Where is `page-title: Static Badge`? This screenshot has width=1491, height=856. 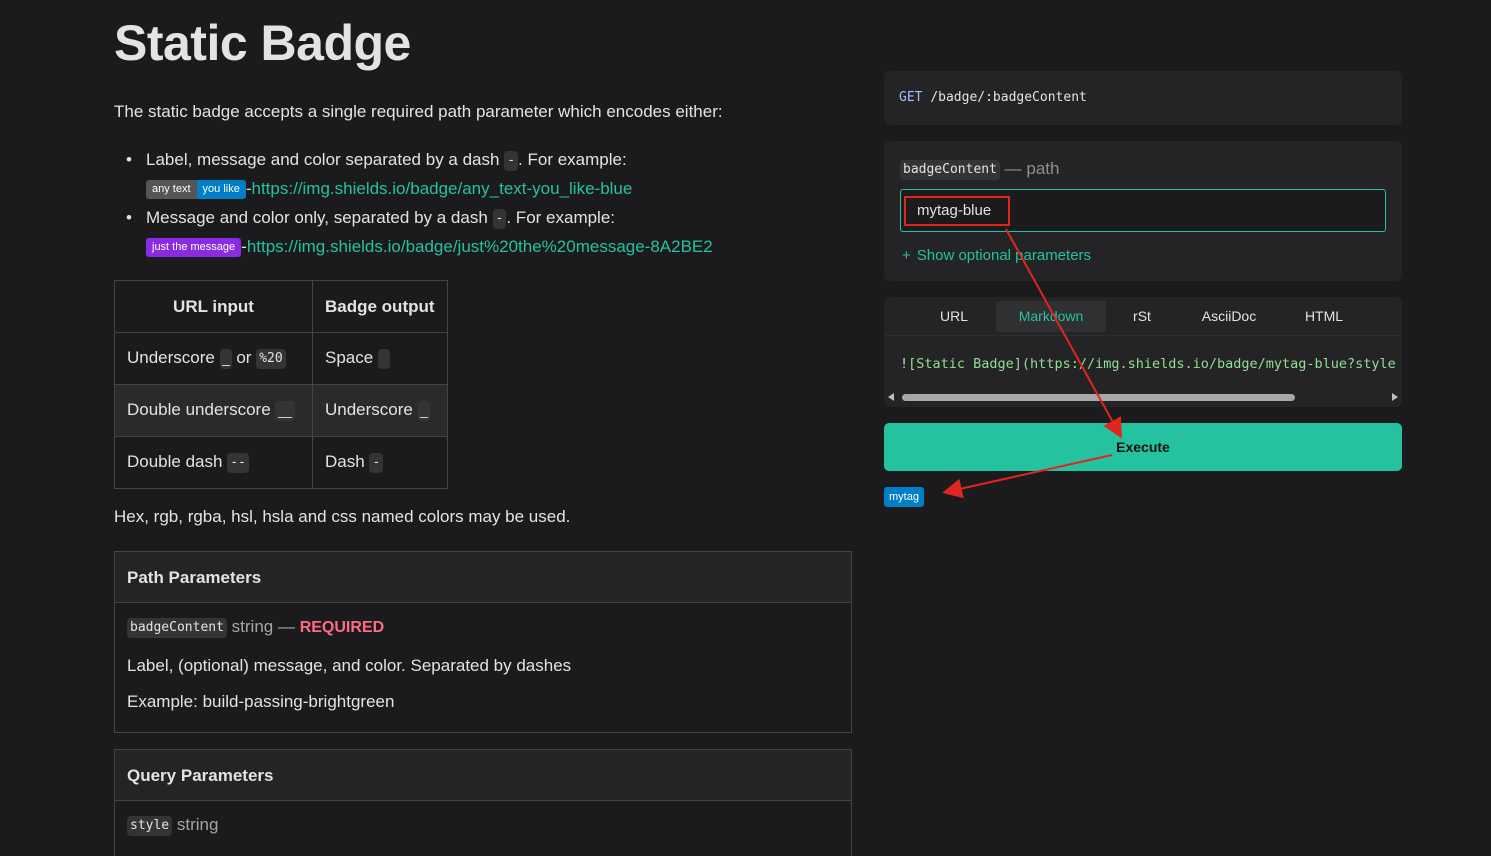 page-title: Static Badge is located at coordinates (262, 43).